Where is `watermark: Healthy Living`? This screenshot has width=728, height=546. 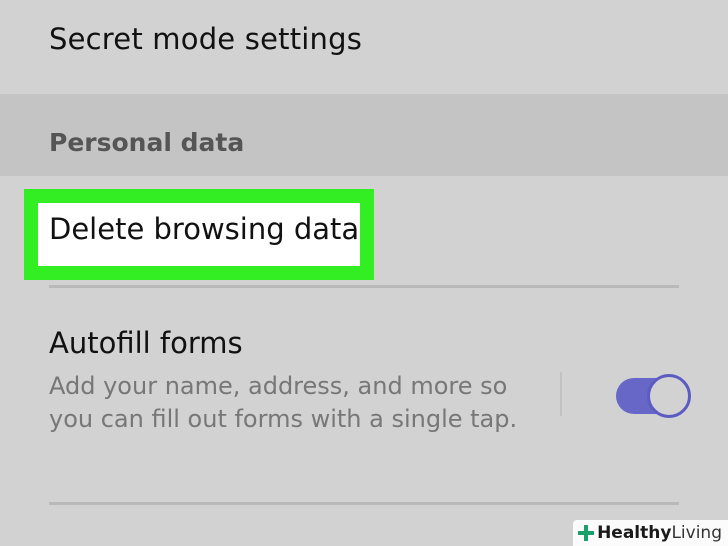
watermark: Healthy Living is located at coordinates (650, 533).